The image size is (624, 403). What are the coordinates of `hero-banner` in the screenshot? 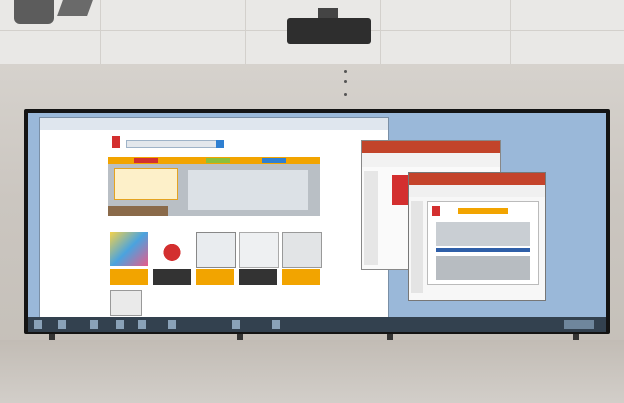 It's located at (214, 190).